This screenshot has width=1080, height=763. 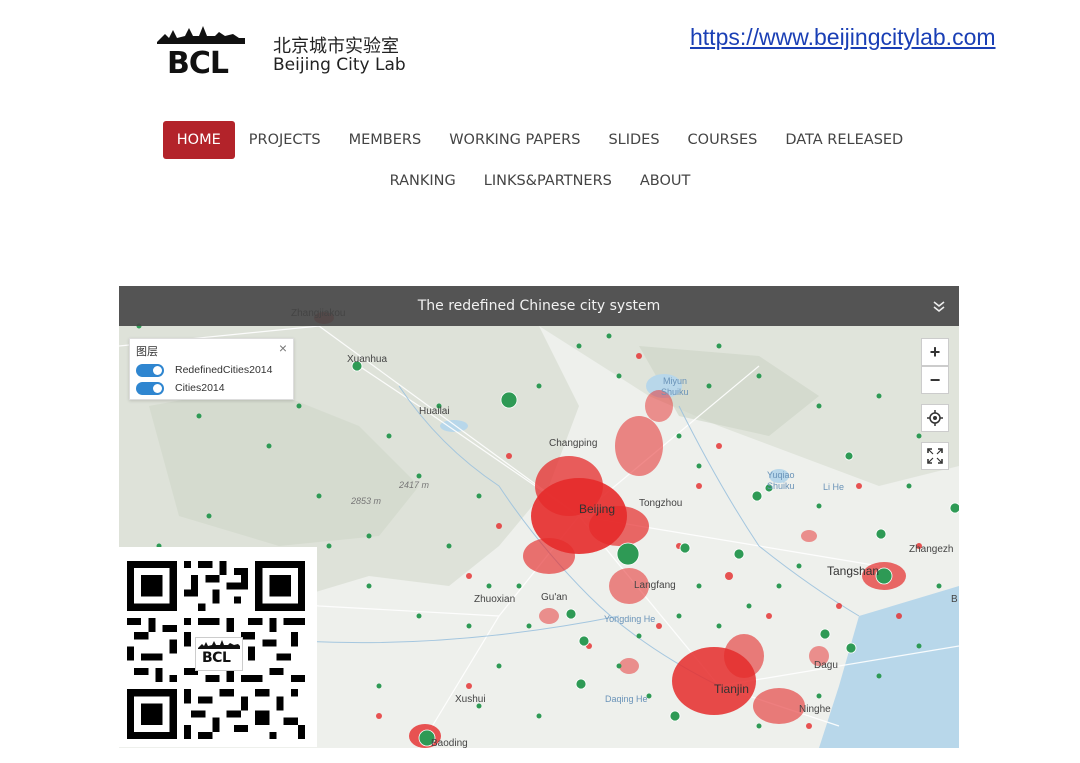 What do you see at coordinates (548, 181) in the screenshot?
I see `nav-links-partners: LINKS&PARTNERS` at bounding box center [548, 181].